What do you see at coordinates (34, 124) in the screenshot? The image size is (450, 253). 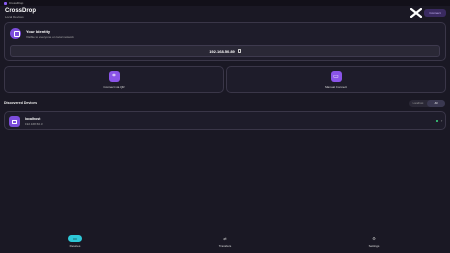 I see `device-ip: 192.168.50.3` at bounding box center [34, 124].